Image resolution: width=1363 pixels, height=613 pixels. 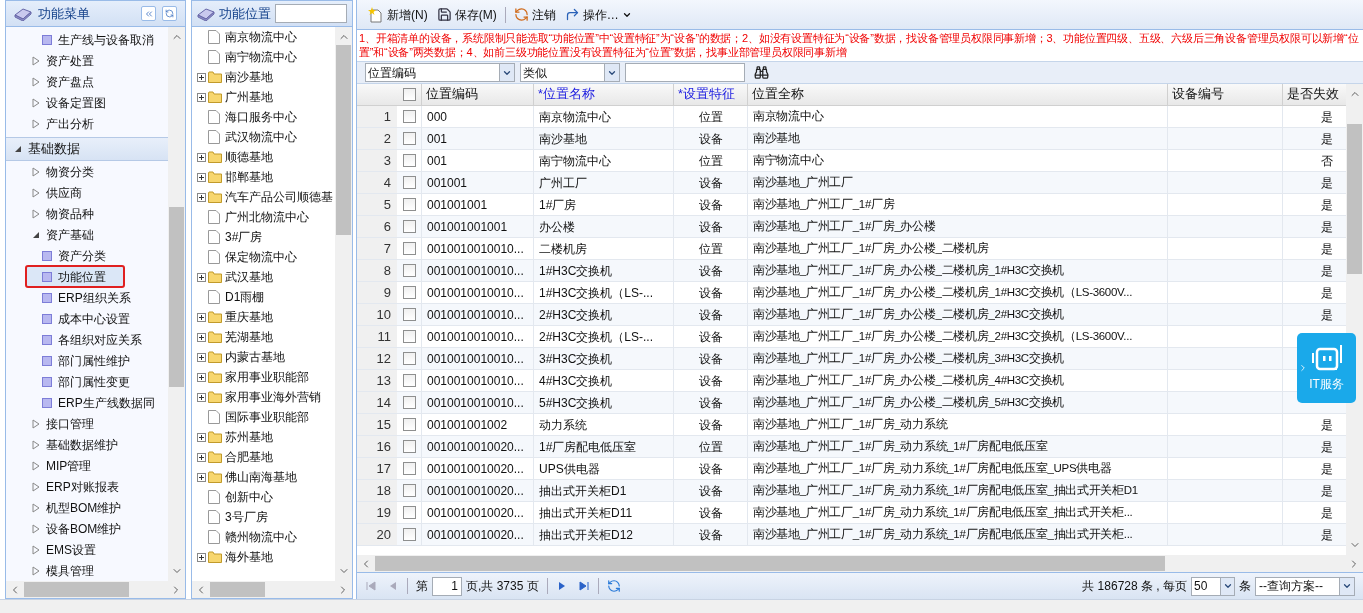 What do you see at coordinates (710, 94) in the screenshot?
I see `column-header: *设置特征` at bounding box center [710, 94].